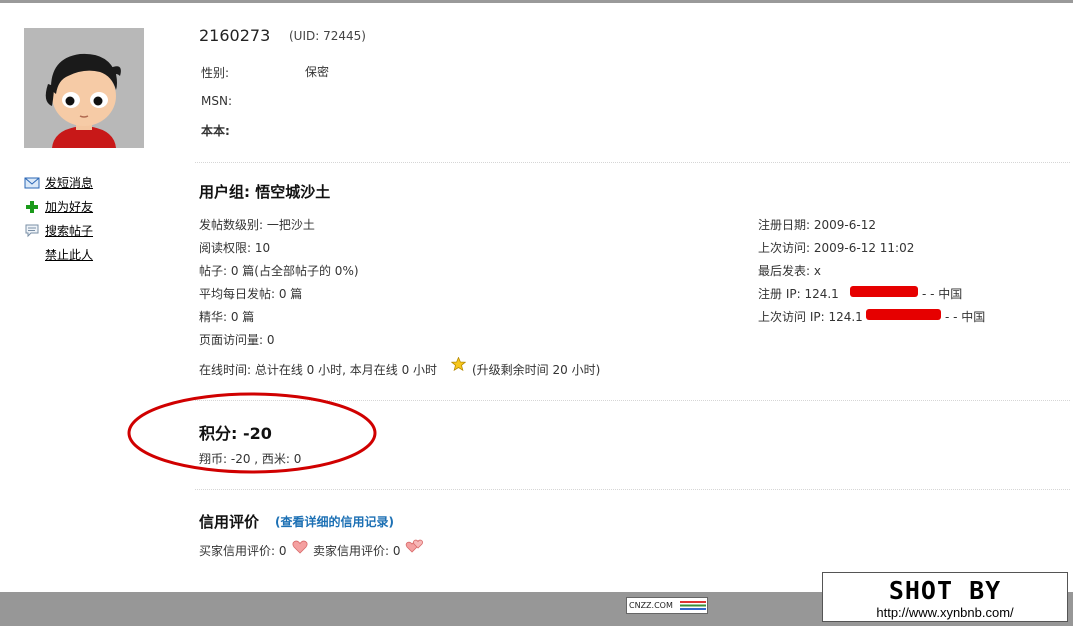 This screenshot has height=626, width=1073. Describe the element at coordinates (942, 294) in the screenshot. I see `register-ip-location: - - 中国` at that location.